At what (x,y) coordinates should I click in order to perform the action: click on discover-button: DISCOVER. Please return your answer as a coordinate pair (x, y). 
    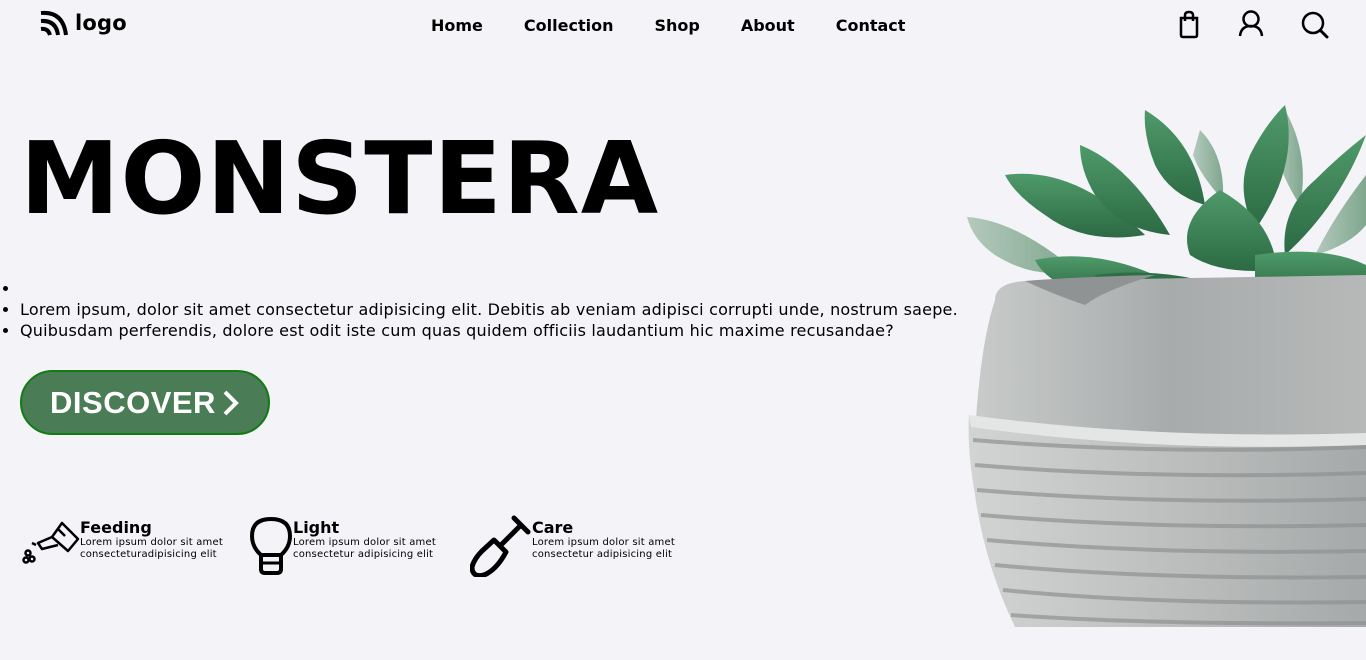
    Looking at the image, I should click on (145, 402).